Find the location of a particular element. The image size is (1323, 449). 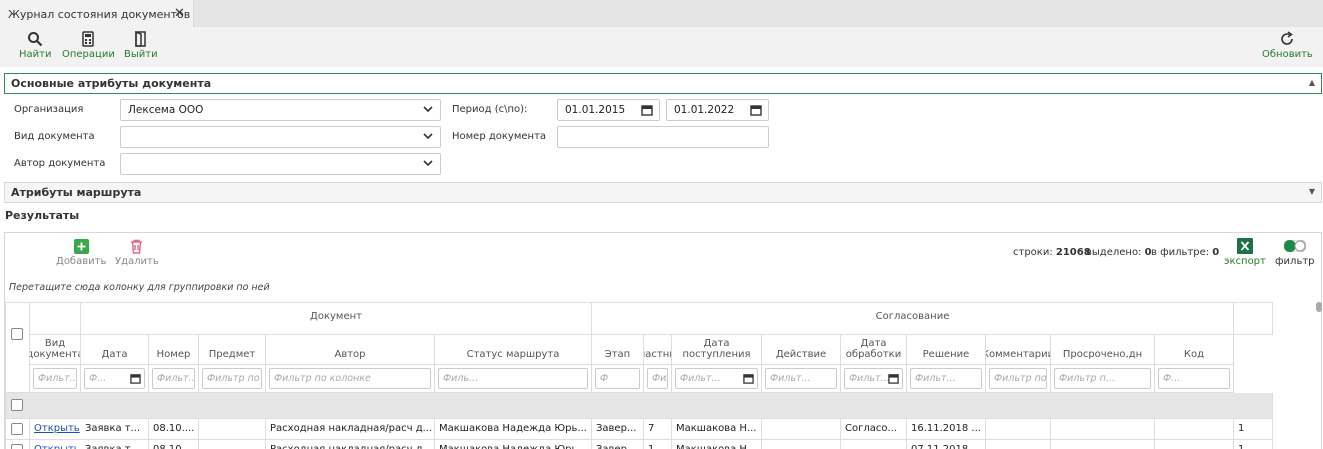

column-header: Автор is located at coordinates (350, 350).